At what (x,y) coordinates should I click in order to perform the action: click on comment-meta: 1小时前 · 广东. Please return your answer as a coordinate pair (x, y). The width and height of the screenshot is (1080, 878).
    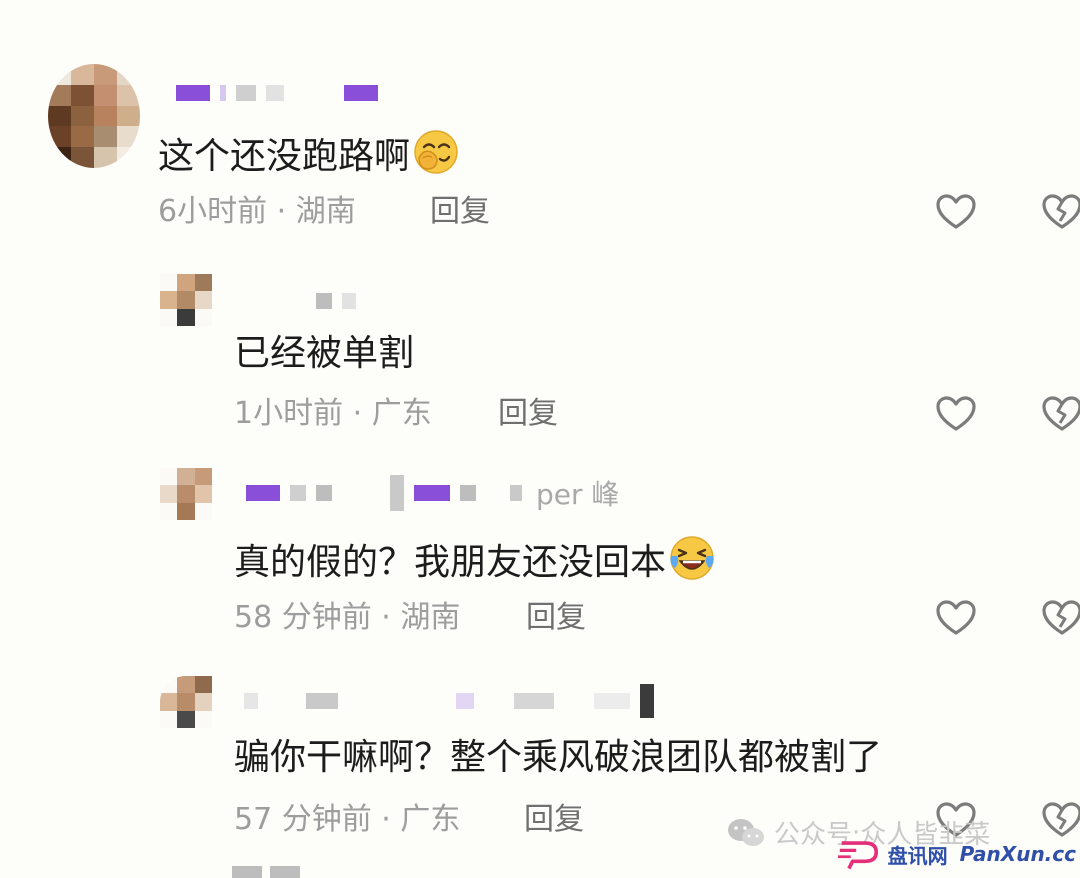
    Looking at the image, I should click on (333, 414).